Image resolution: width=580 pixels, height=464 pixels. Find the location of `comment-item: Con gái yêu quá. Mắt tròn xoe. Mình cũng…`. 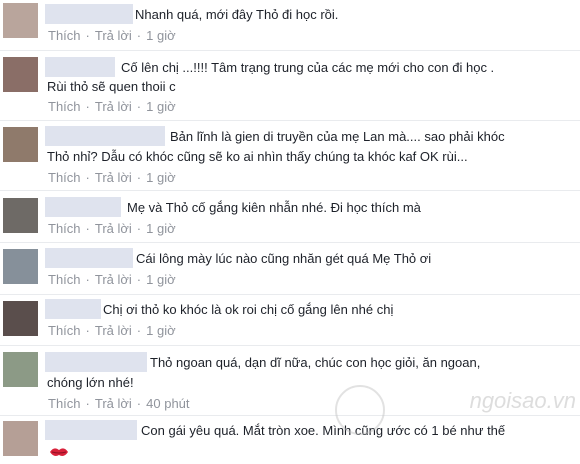

comment-item: Con gái yêu quá. Mắt tròn xoe. Mình cũng… is located at coordinates (290, 440).